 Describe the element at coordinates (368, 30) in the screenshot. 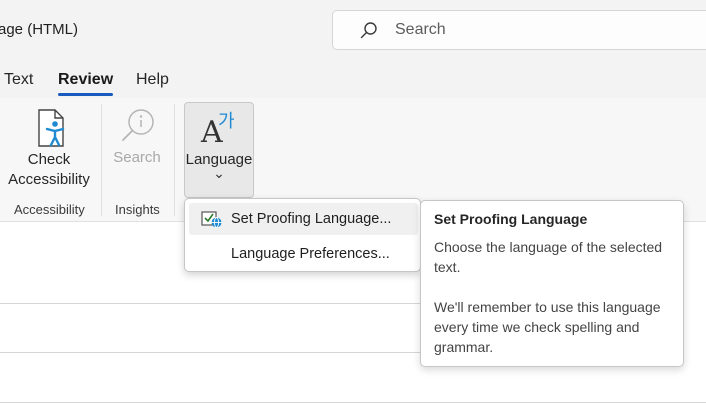

I see `search-icon` at that location.